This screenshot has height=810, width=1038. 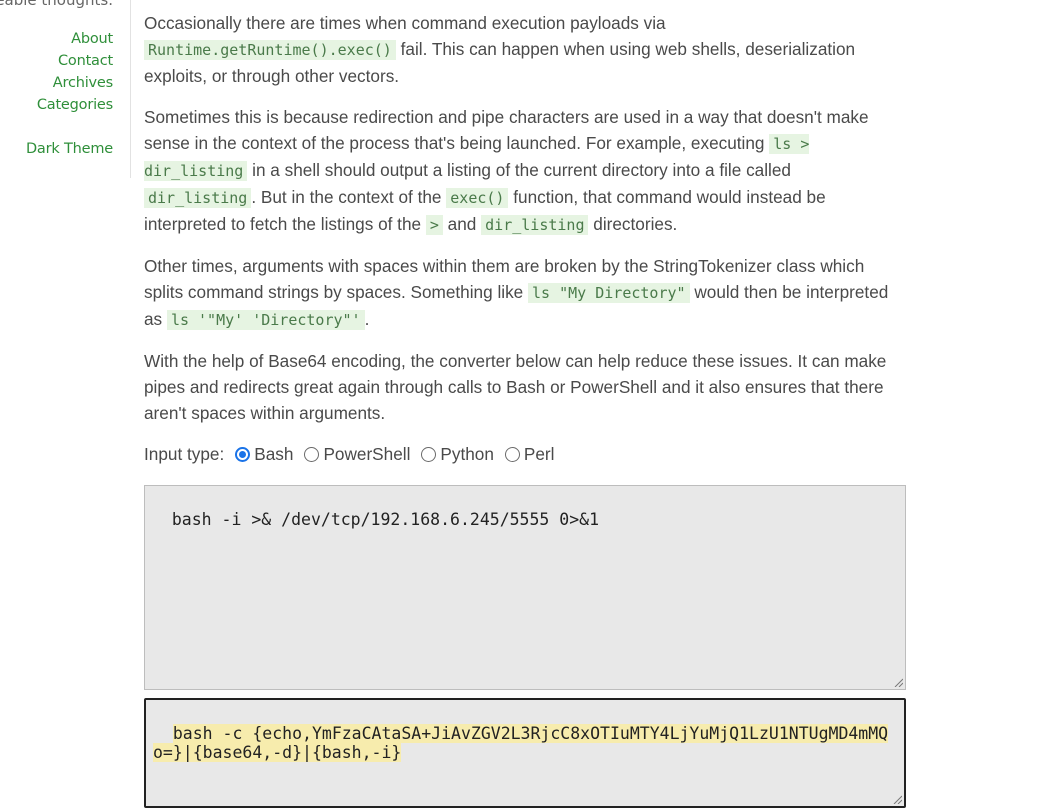 I want to click on inline-code: Runtime.getRuntime().exec(), so click(x=270, y=50).